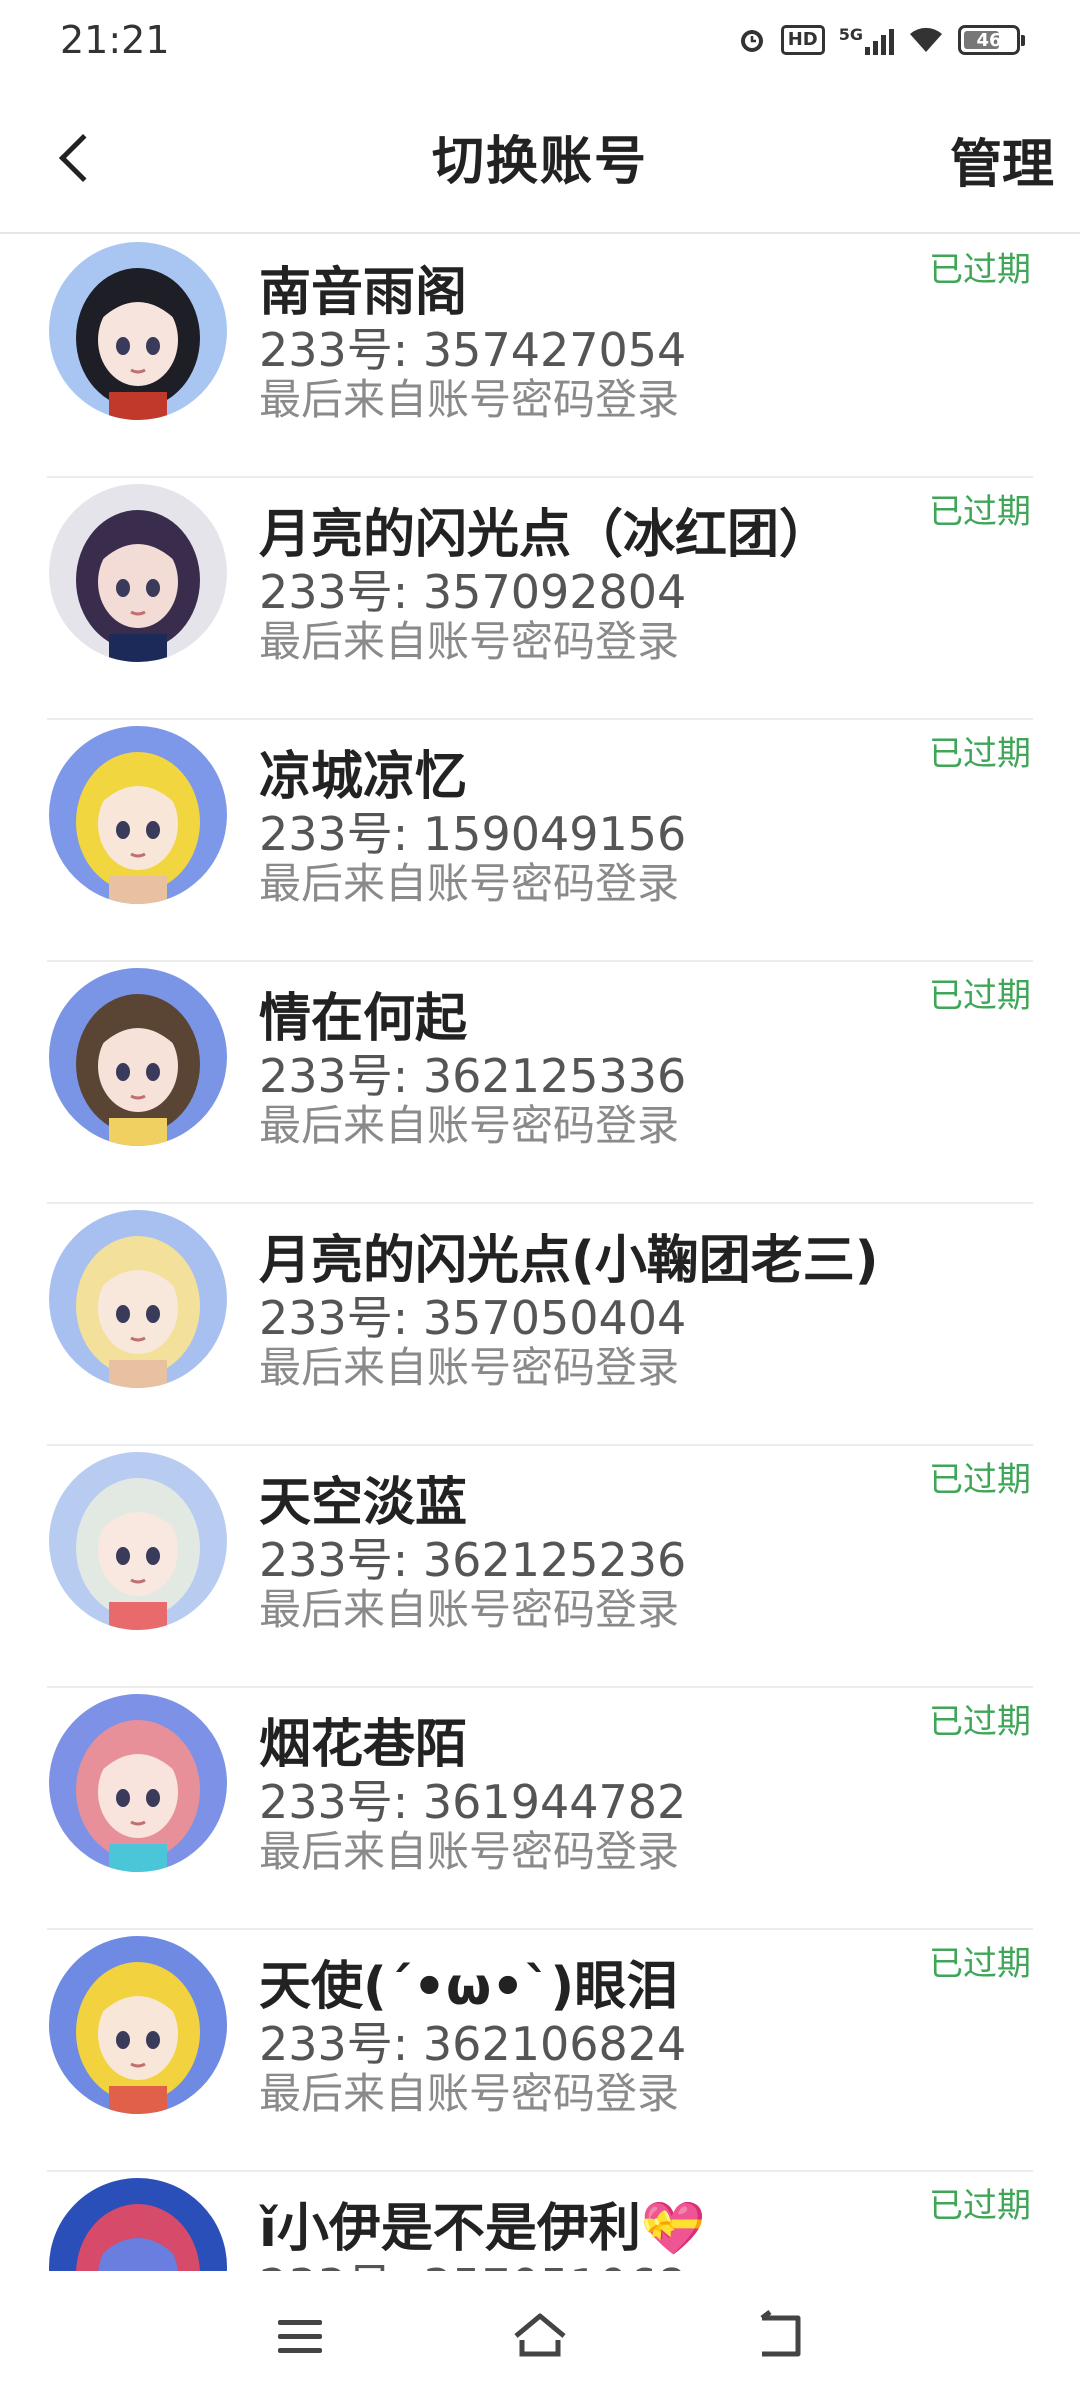  What do you see at coordinates (850, 34) in the screenshot?
I see `network-type-label: 5G` at bounding box center [850, 34].